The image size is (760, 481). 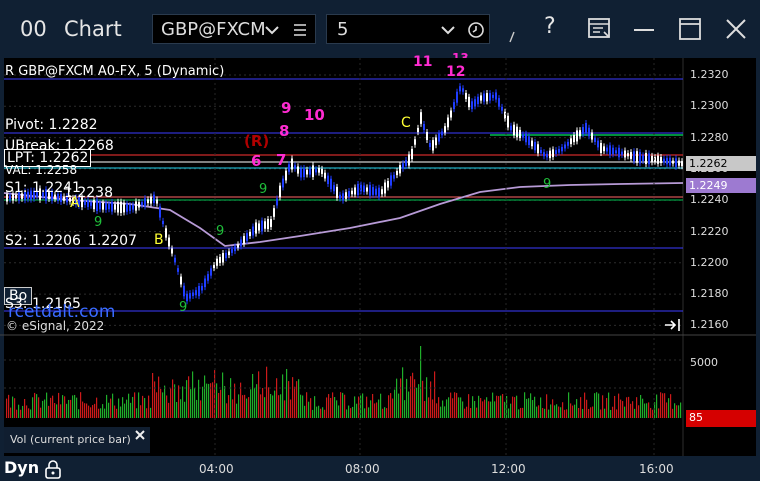 I want to click on menu-icon, so click(x=300, y=30).